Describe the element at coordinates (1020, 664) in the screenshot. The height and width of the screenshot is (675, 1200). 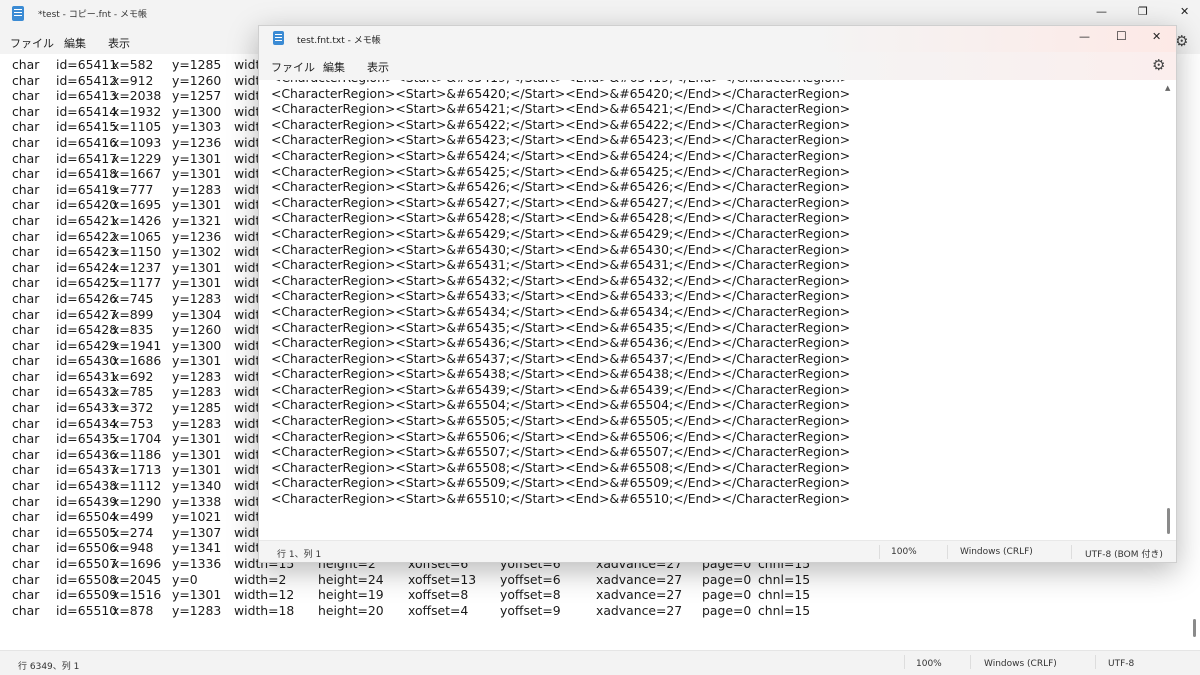
I see `line-ending: Windows (CRLF)` at that location.